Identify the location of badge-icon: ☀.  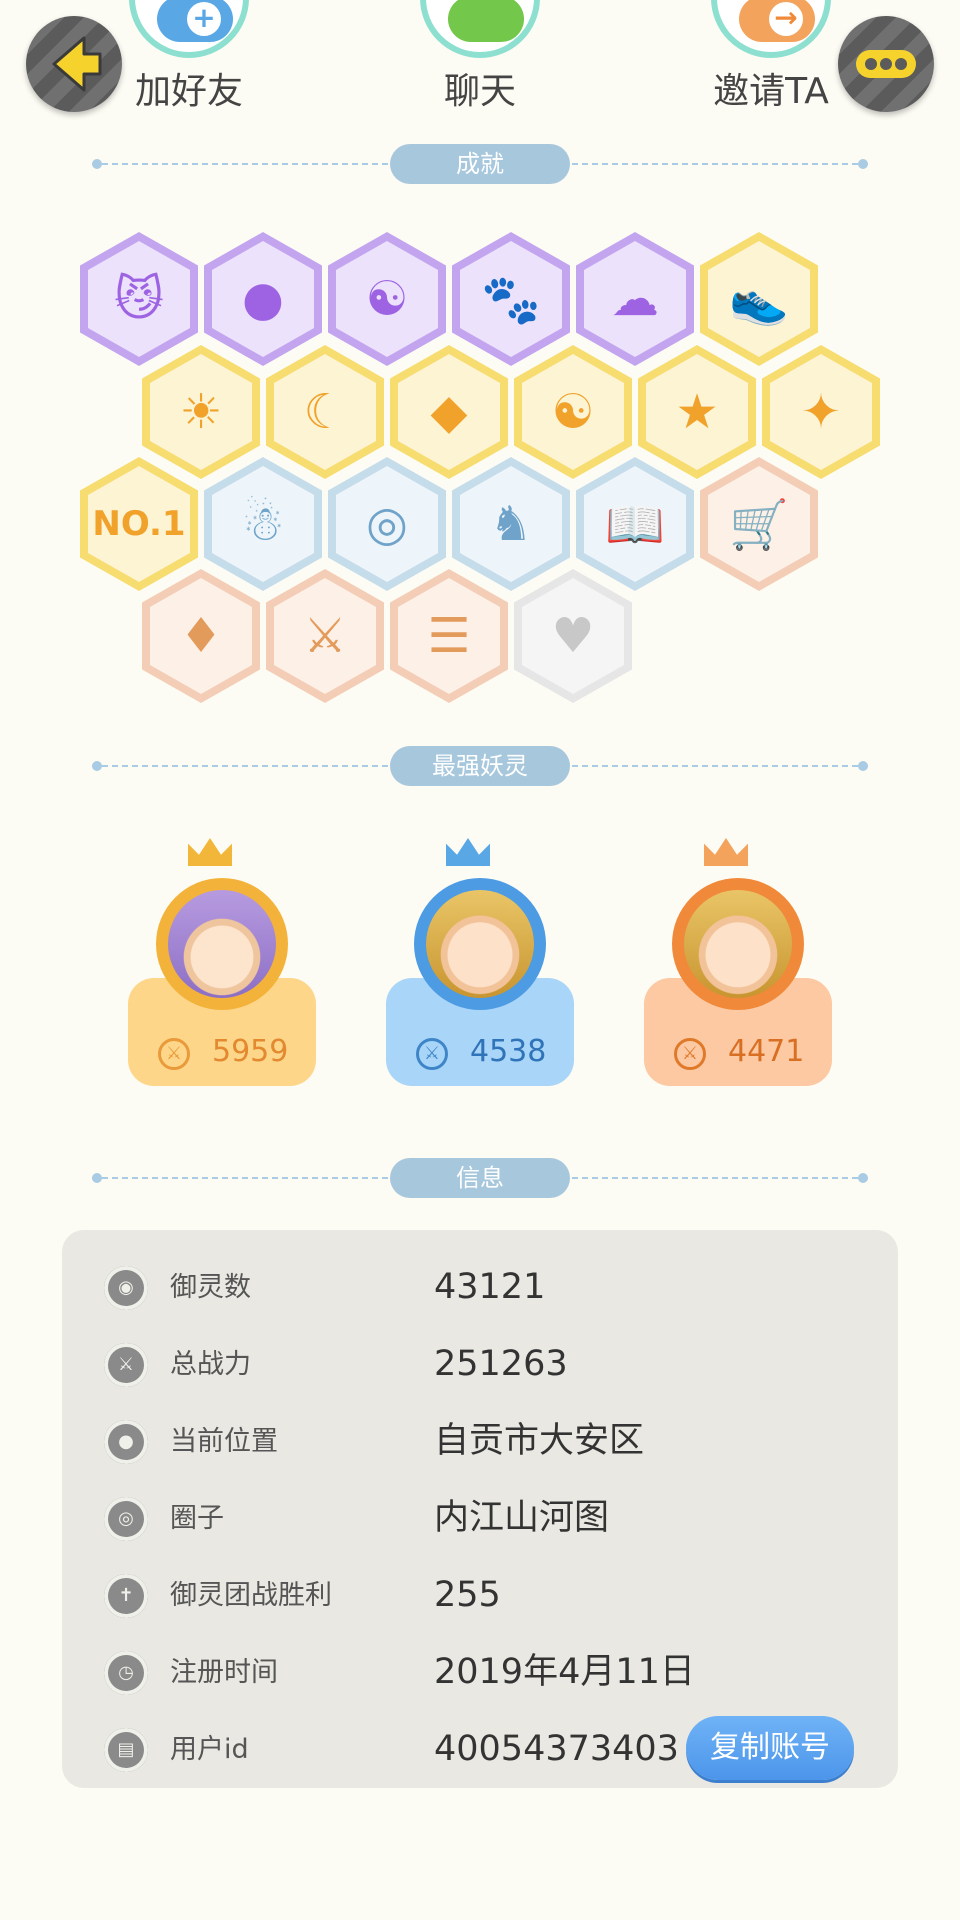
(201, 412).